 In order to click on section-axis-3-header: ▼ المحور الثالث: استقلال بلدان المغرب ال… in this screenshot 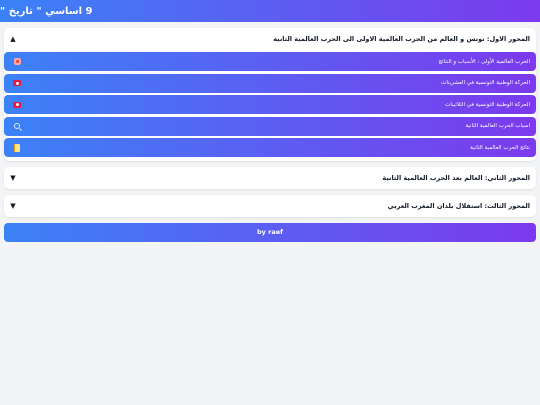, I will do `click(270, 206)`.